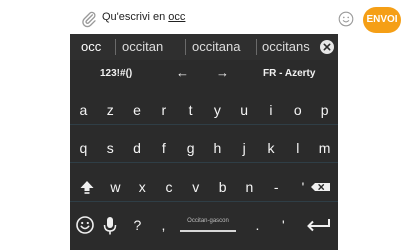  Describe the element at coordinates (324, 110) in the screenshot. I see `key: p` at that location.